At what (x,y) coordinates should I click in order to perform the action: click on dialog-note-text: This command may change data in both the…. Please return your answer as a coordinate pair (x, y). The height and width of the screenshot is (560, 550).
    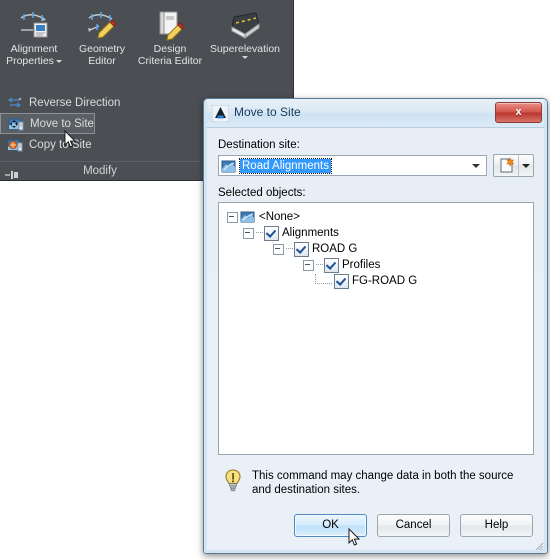
    Looking at the image, I should click on (383, 483).